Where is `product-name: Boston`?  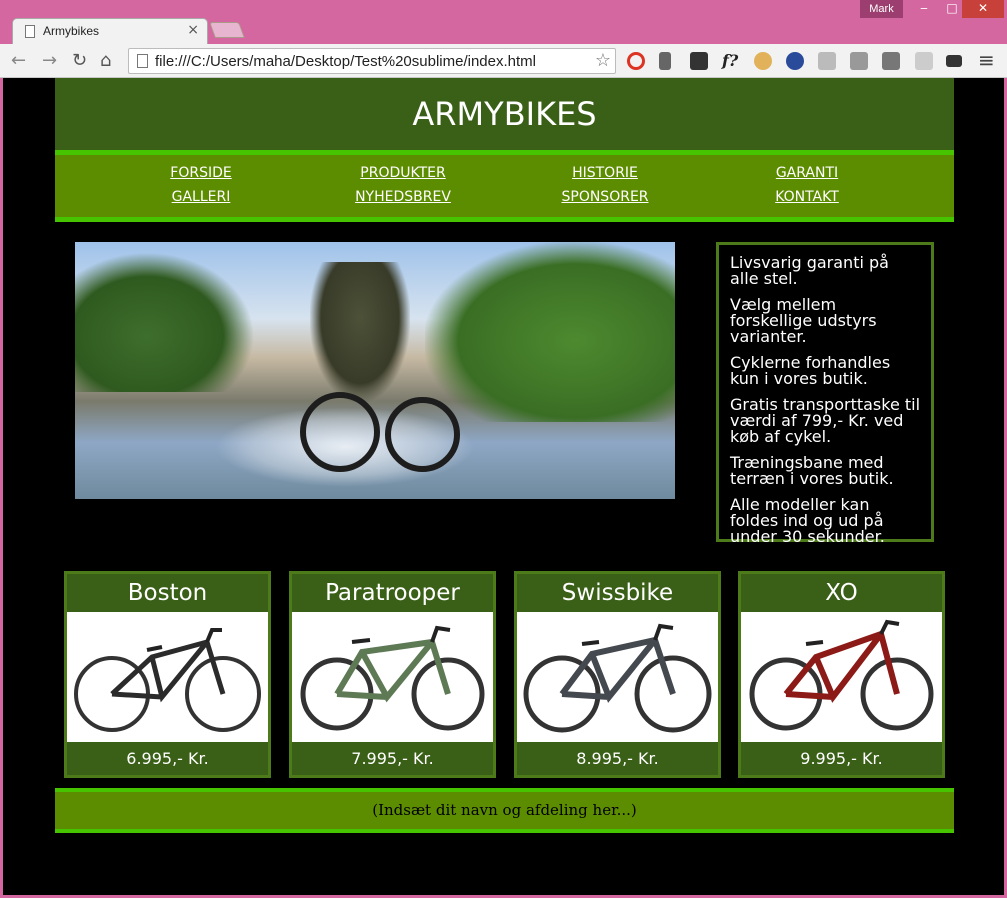 product-name: Boston is located at coordinates (167, 593).